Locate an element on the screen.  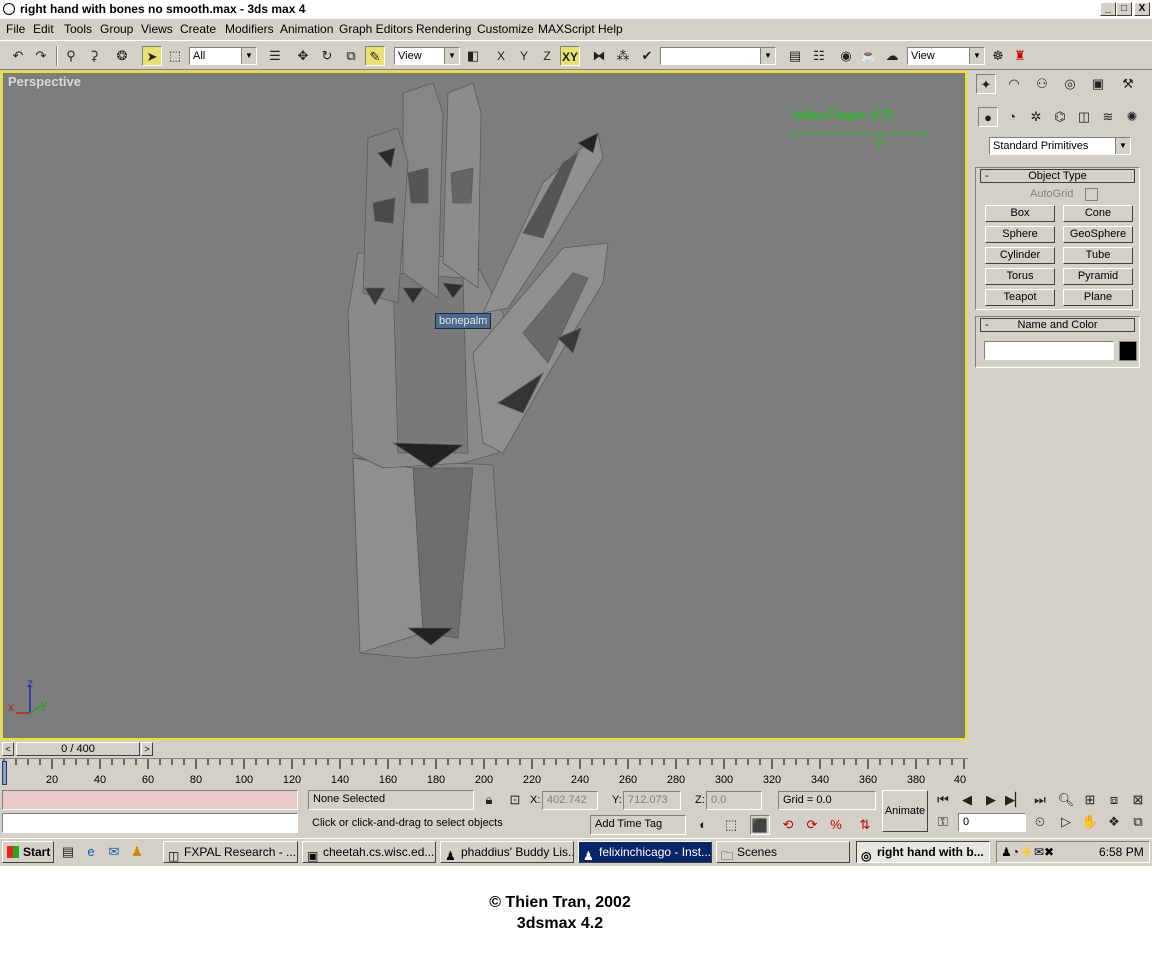
torus-button: Torus is located at coordinates (1020, 276).